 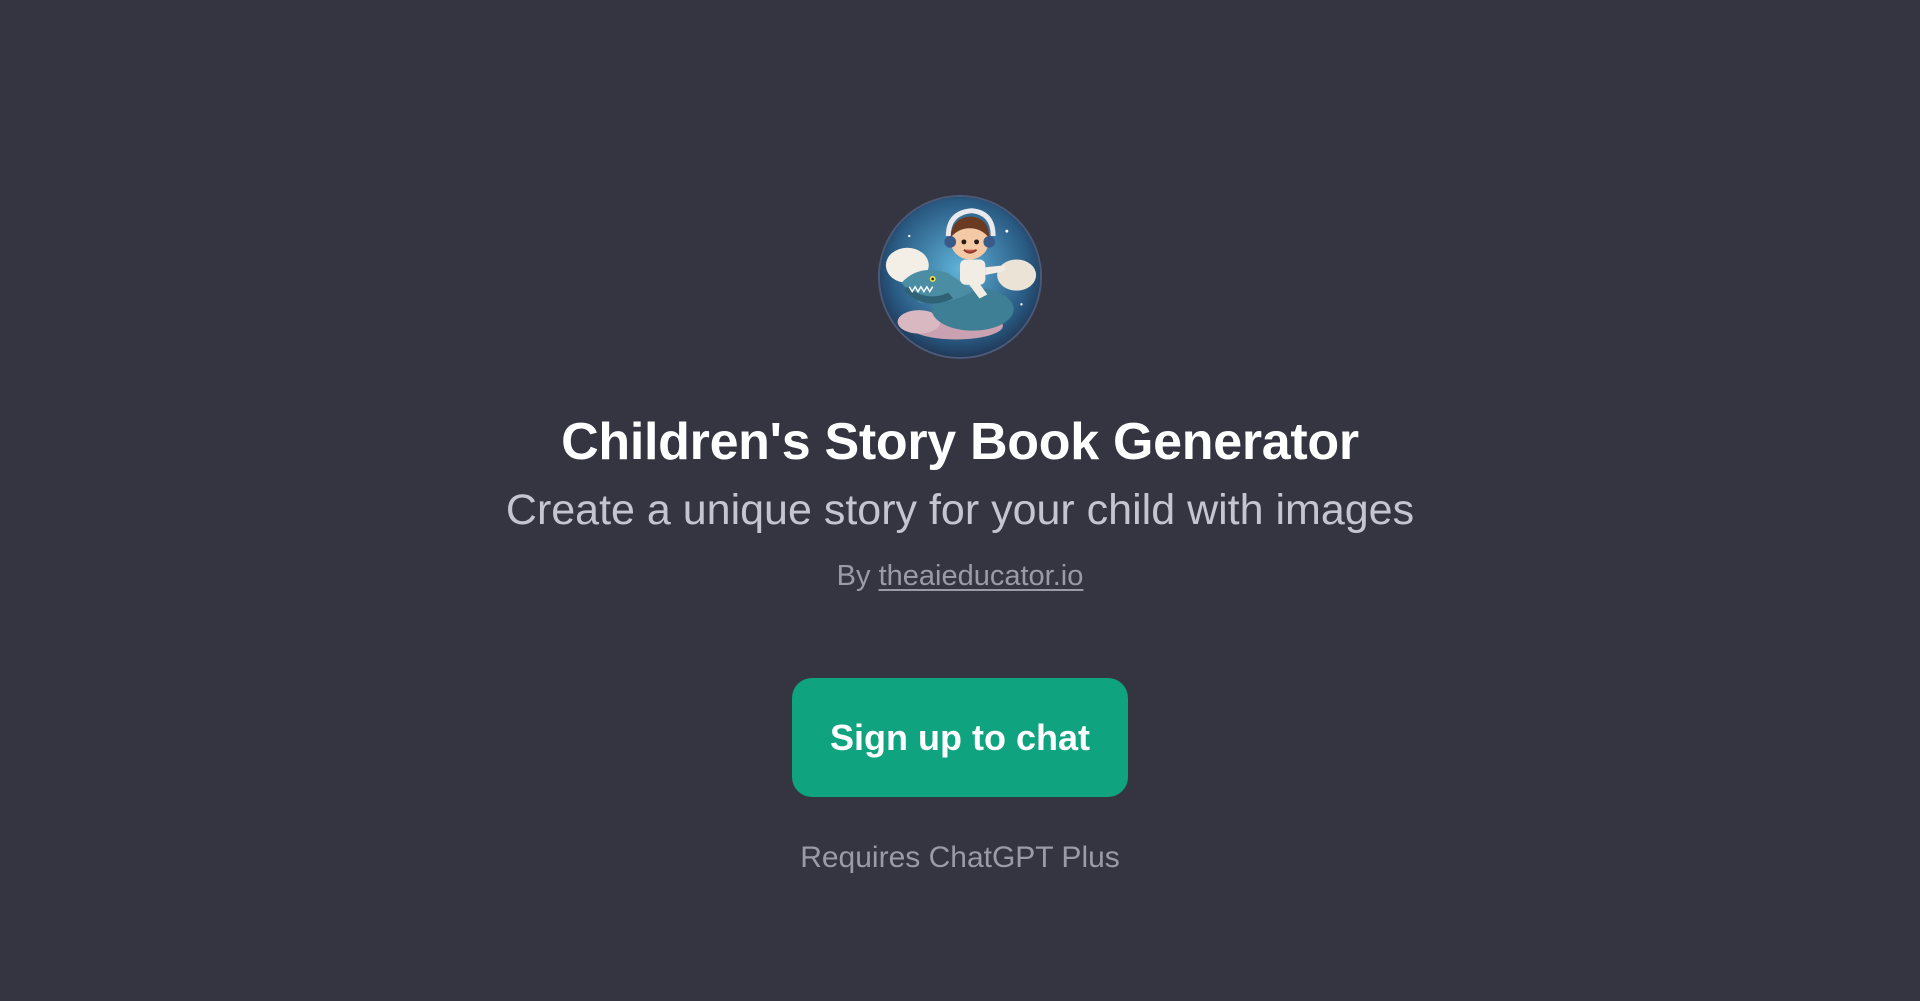 I want to click on author-byline: By theaieducator.io, so click(x=960, y=576).